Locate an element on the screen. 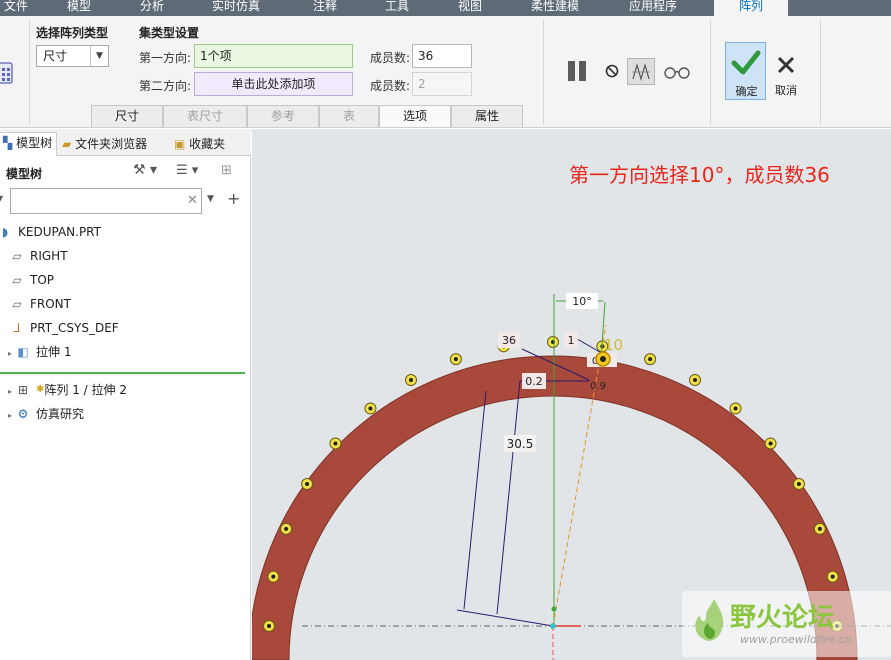  count-dimension: 36 is located at coordinates (509, 340).